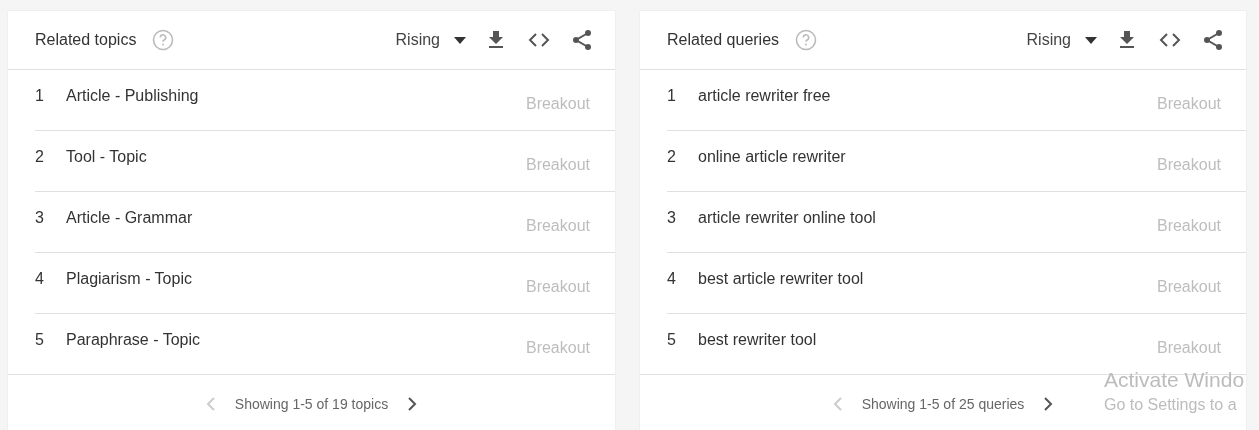 The height and width of the screenshot is (430, 1259). Describe the element at coordinates (787, 217) in the screenshot. I see `row-label: article rewriter online tool` at that location.